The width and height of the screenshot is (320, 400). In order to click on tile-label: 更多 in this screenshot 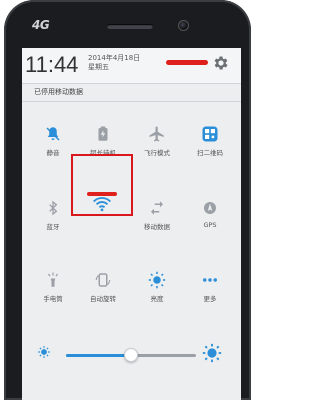, I will do `click(210, 299)`.